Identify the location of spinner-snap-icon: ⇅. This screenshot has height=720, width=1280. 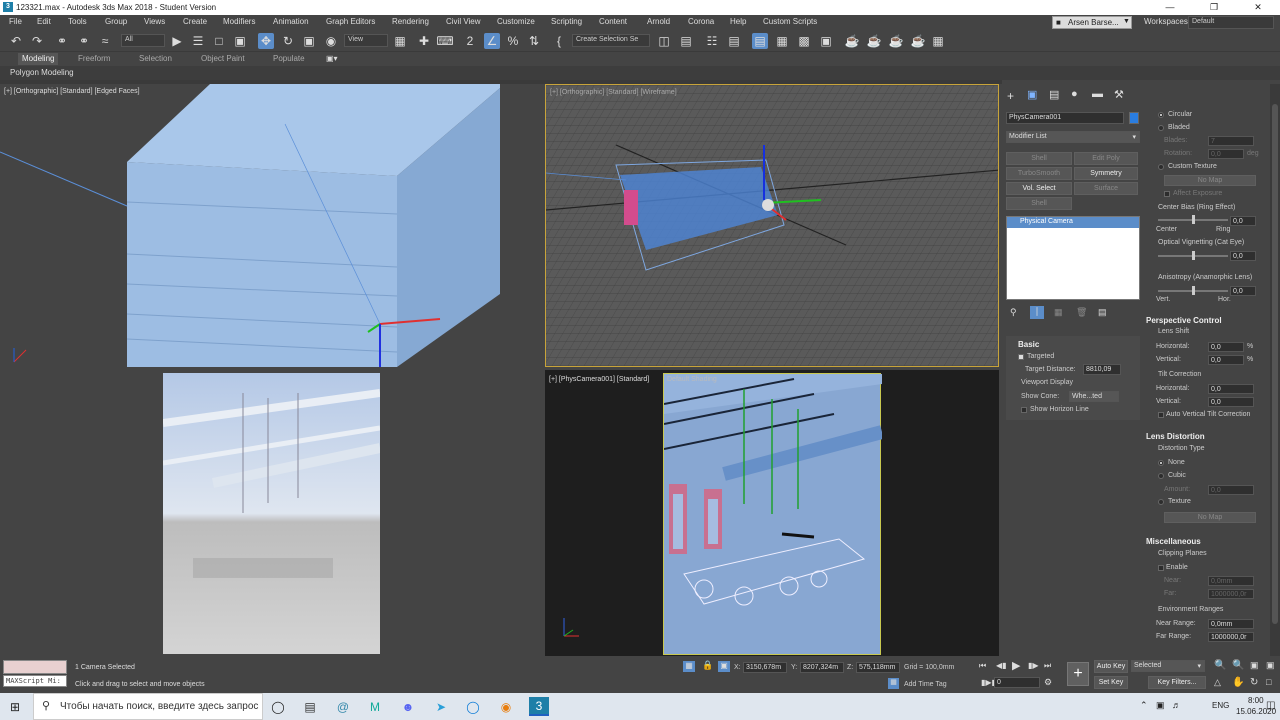
(534, 41).